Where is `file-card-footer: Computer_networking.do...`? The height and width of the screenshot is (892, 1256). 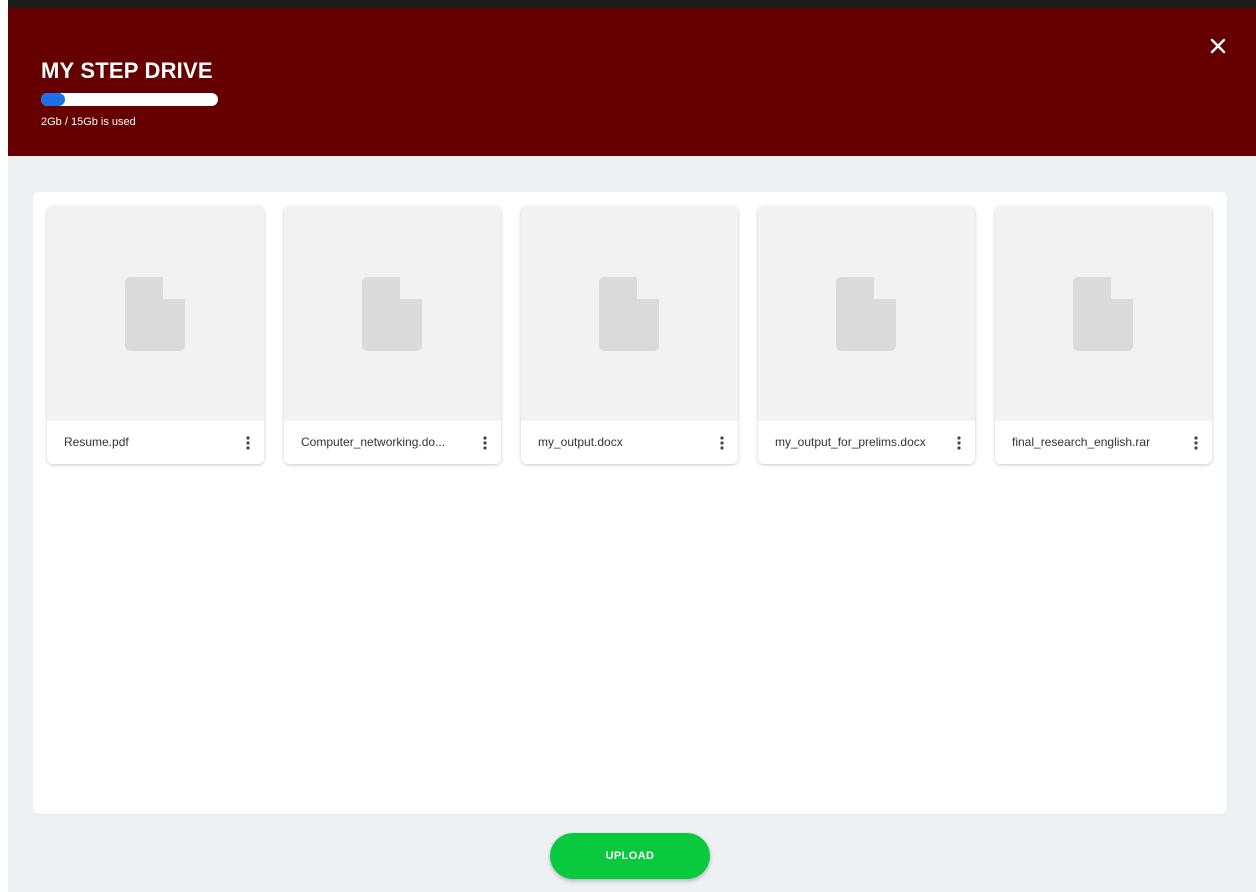
file-card-footer: Computer_networking.do... is located at coordinates (392, 442).